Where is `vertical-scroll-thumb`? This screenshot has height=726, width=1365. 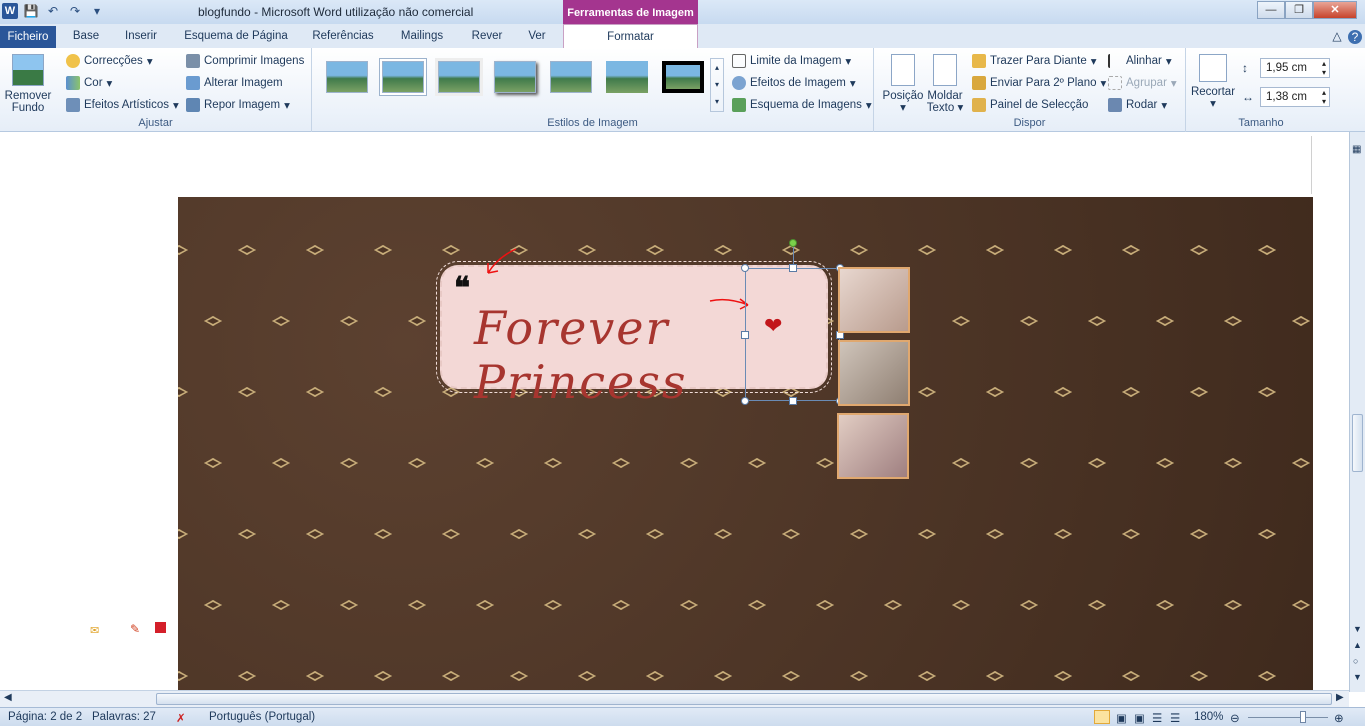
vertical-scroll-thumb is located at coordinates (1357, 443).